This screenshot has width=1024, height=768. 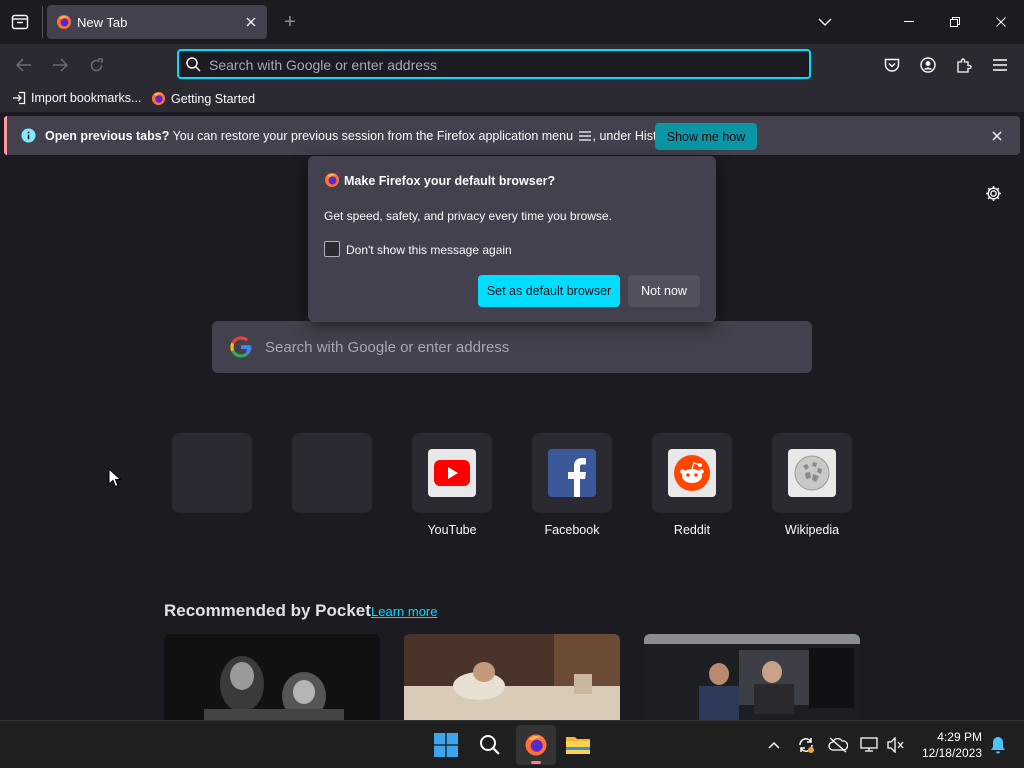 What do you see at coordinates (812, 530) in the screenshot?
I see `top-site-label: Wikipedia` at bounding box center [812, 530].